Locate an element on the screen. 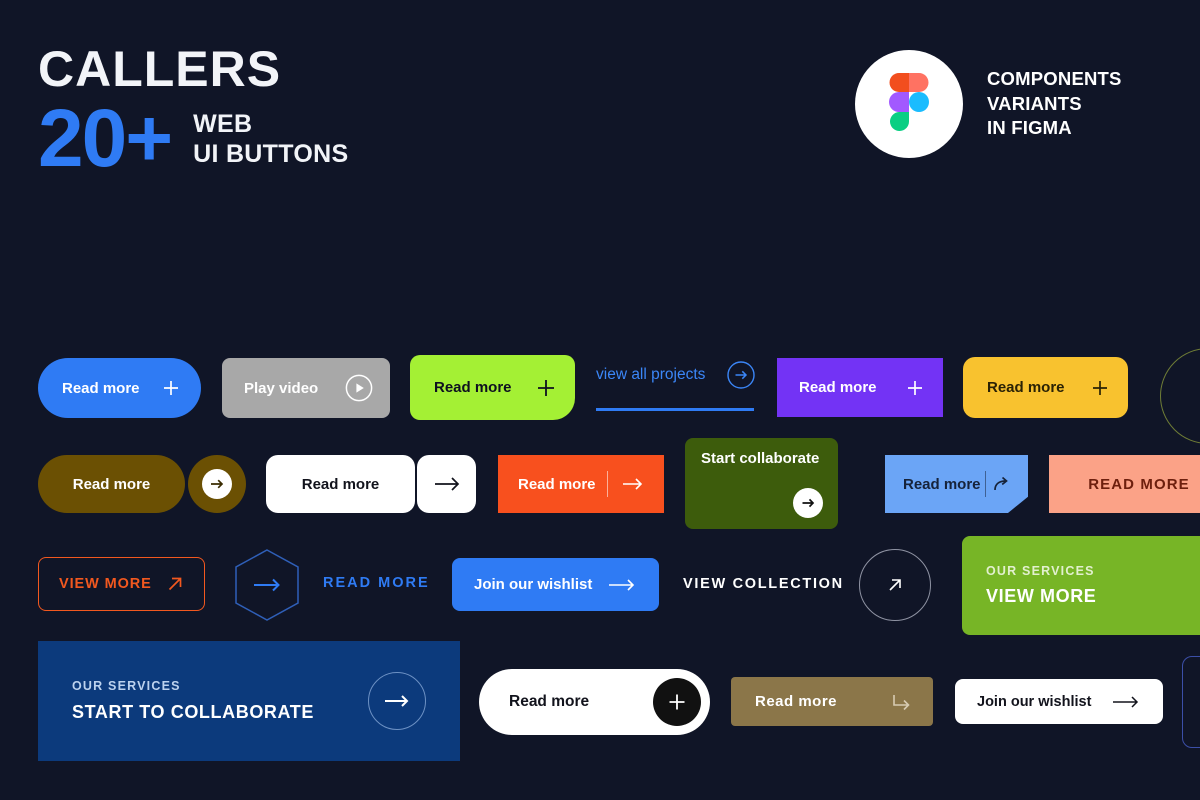 The image size is (1200, 800). arrow-circle-outline-button is located at coordinates (895, 585).